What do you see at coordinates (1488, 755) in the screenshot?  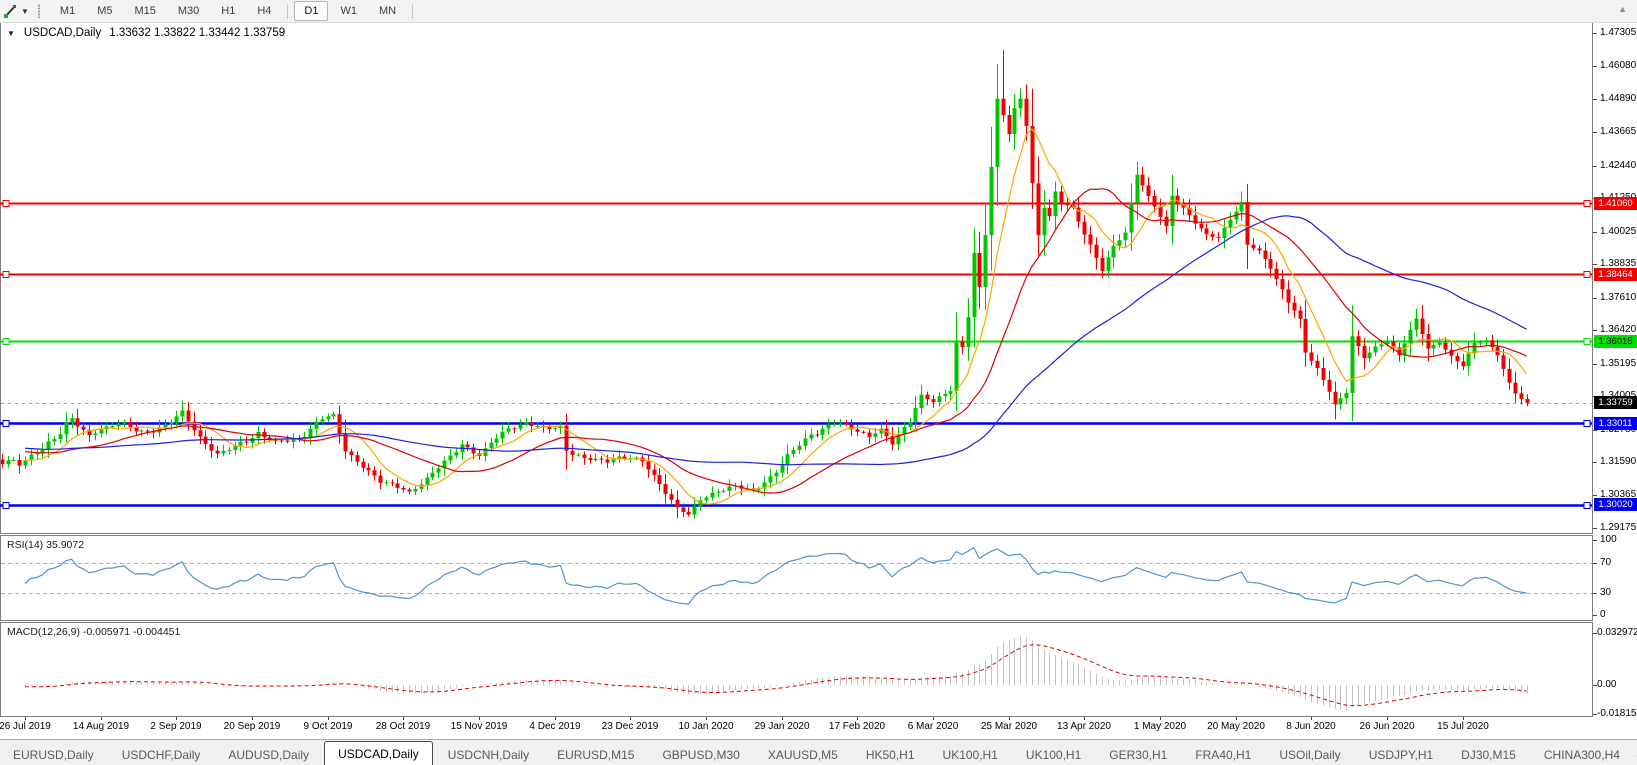 I see `chart-tab-dj30-m15: DJ30,M15` at bounding box center [1488, 755].